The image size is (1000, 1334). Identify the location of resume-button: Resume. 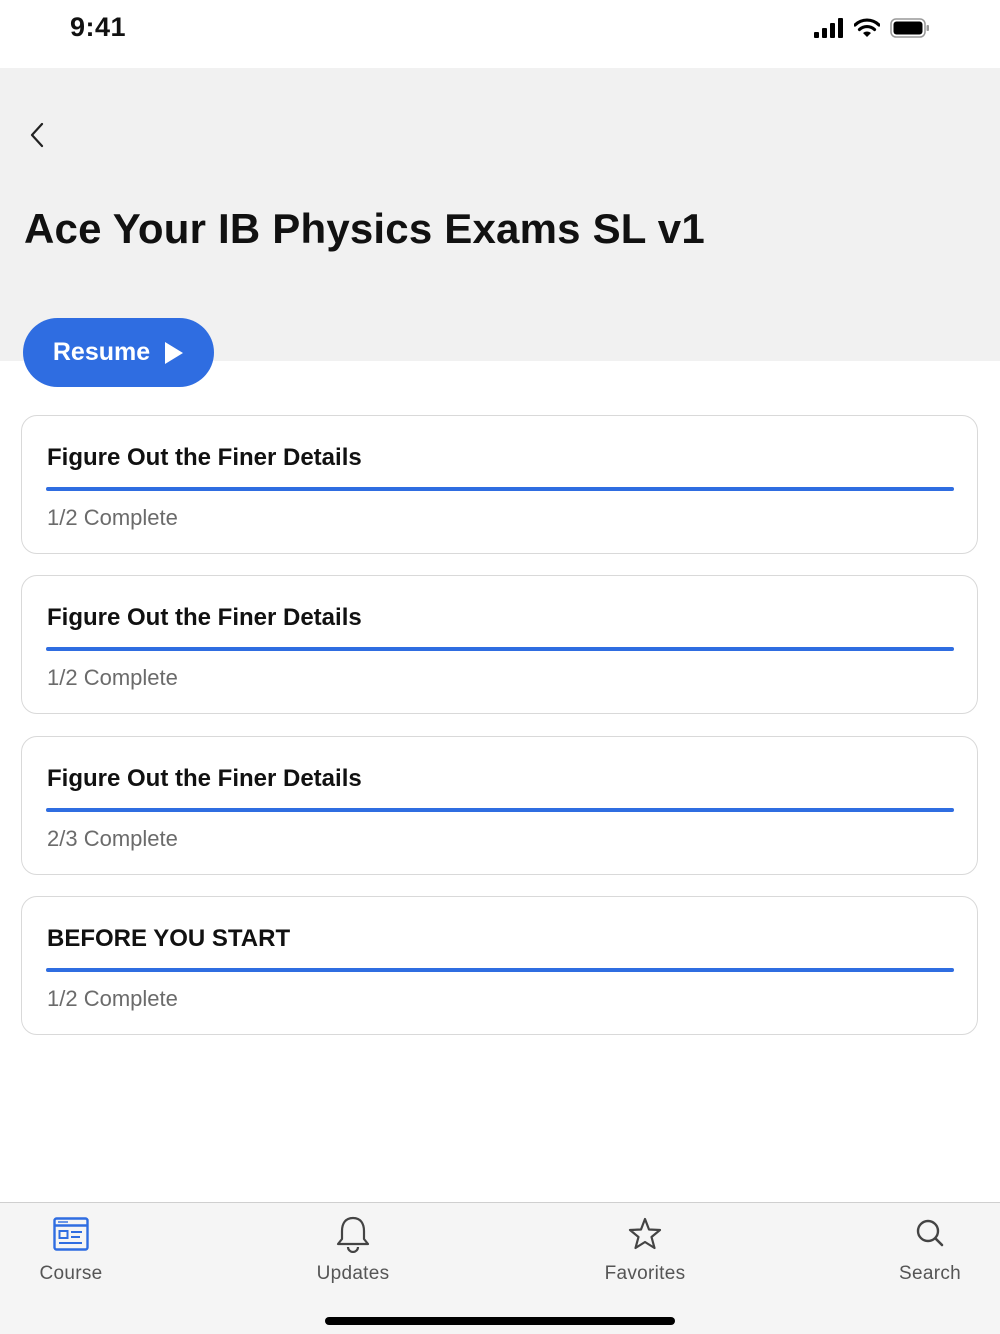
(118, 352).